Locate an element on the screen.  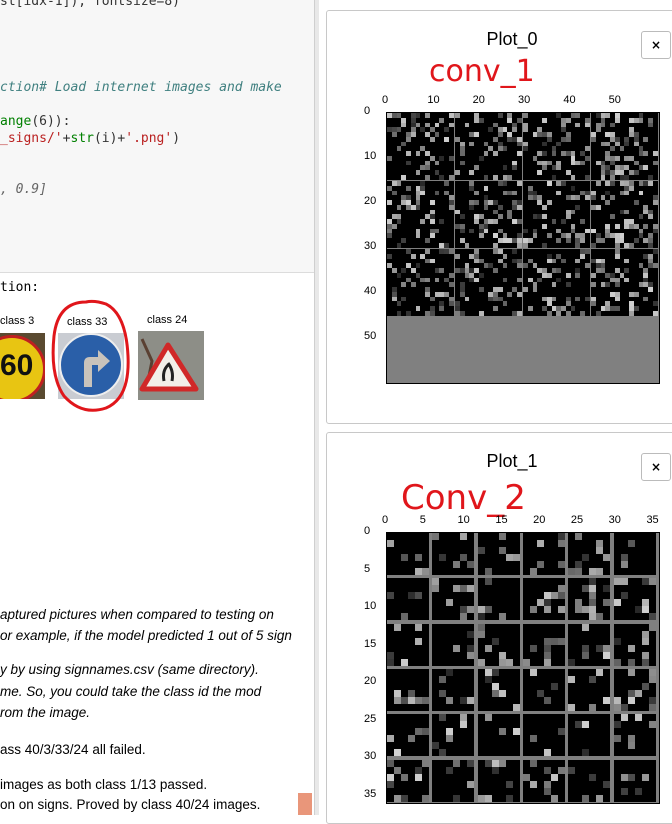
y-tick-label: 50 is located at coordinates (370, 336).